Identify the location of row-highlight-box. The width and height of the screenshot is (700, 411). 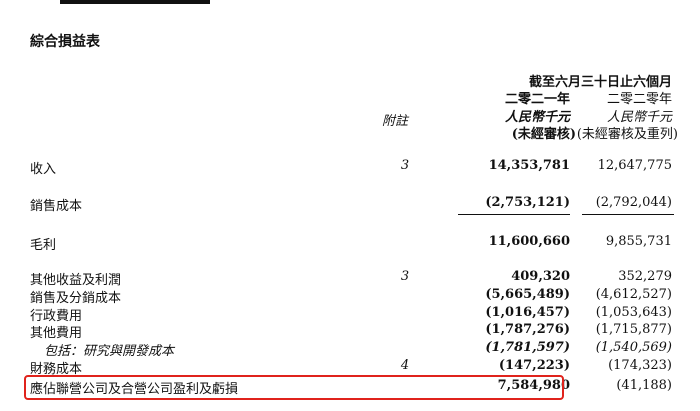
(294, 387).